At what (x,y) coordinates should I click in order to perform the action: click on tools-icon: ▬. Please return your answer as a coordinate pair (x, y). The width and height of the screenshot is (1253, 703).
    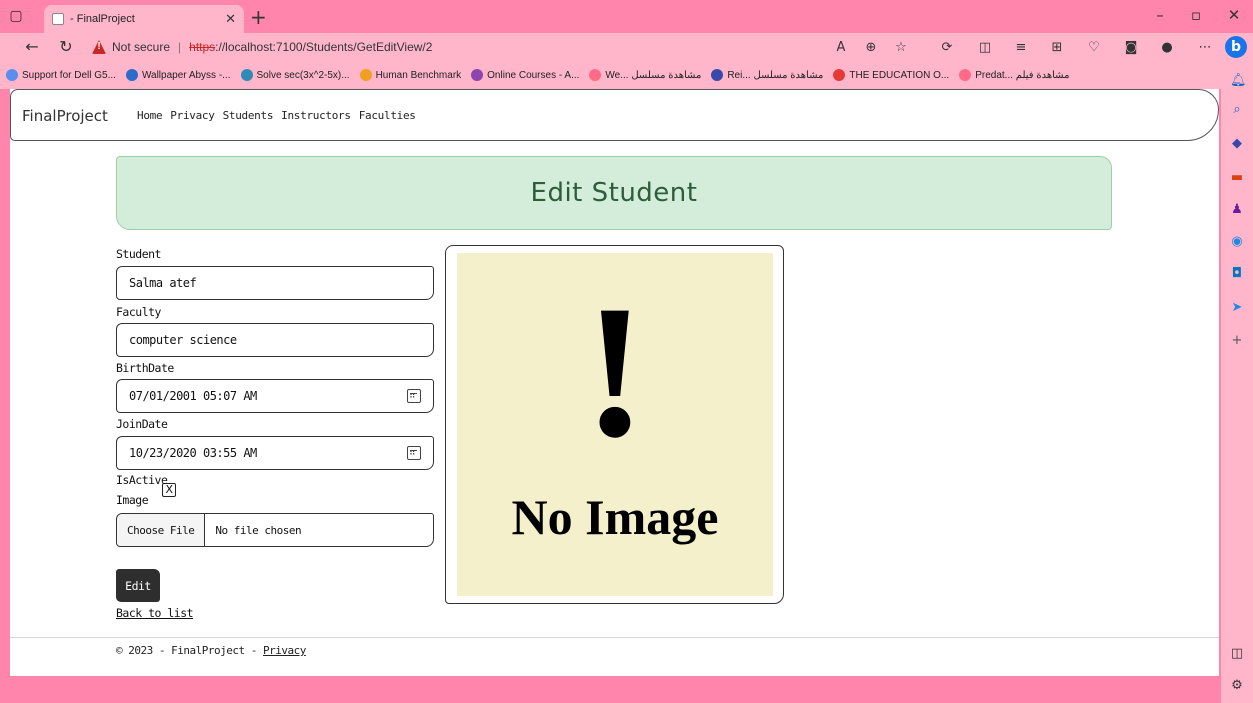
    Looking at the image, I should click on (1237, 178).